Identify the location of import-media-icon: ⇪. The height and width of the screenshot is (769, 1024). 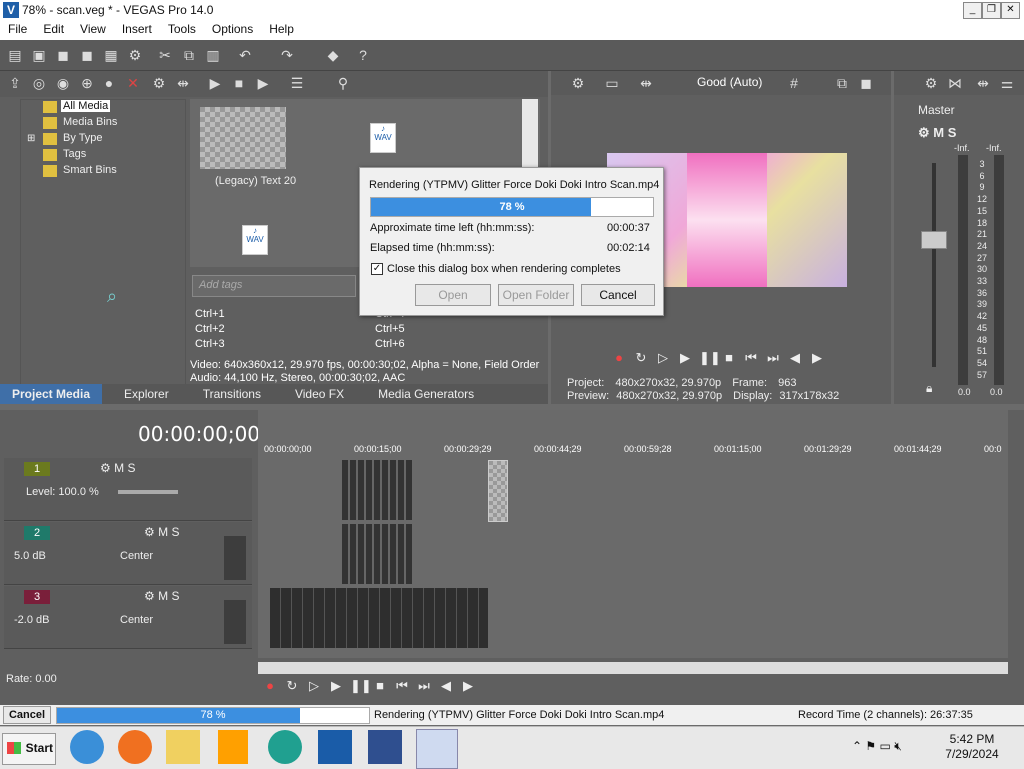
(15, 83).